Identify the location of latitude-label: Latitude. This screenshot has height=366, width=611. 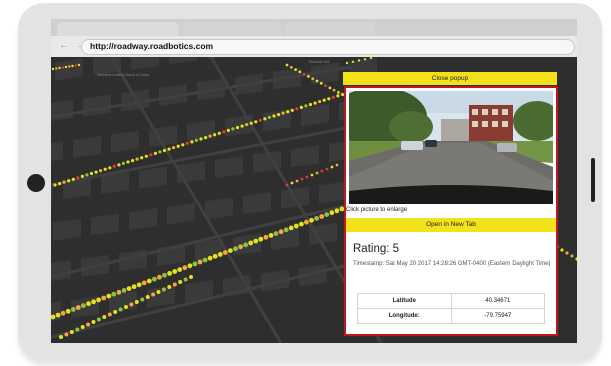
(404, 301).